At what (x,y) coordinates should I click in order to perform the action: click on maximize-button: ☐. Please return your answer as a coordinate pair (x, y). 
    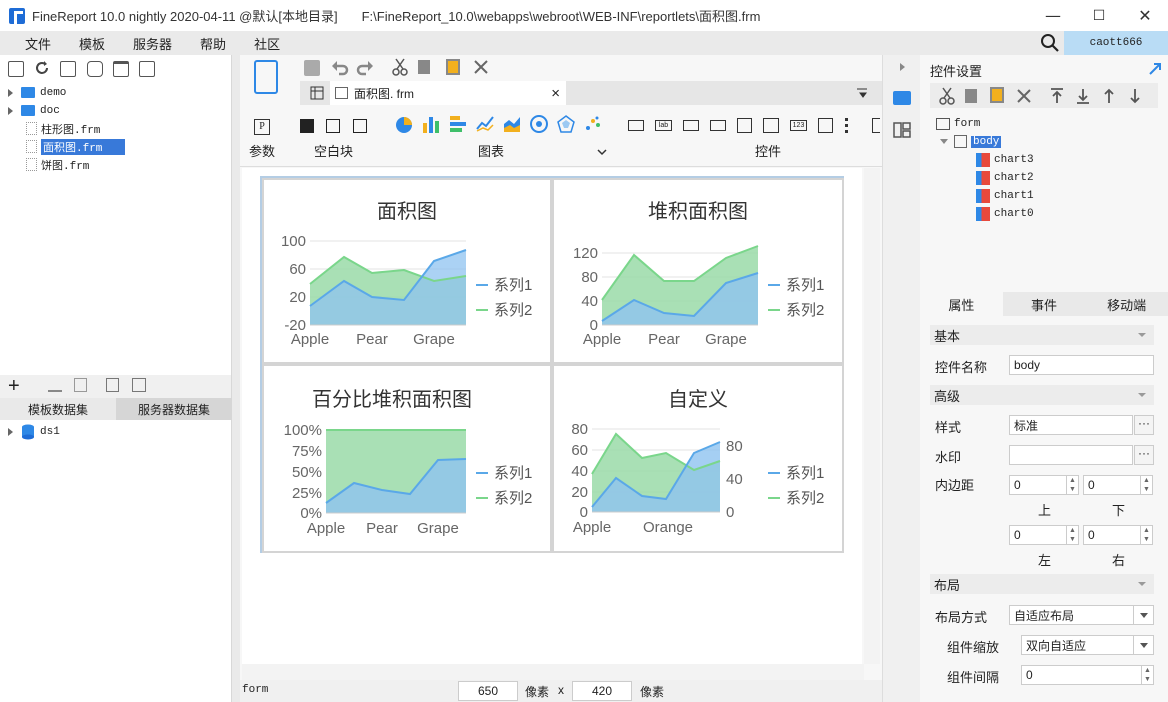
    Looking at the image, I should click on (1099, 15).